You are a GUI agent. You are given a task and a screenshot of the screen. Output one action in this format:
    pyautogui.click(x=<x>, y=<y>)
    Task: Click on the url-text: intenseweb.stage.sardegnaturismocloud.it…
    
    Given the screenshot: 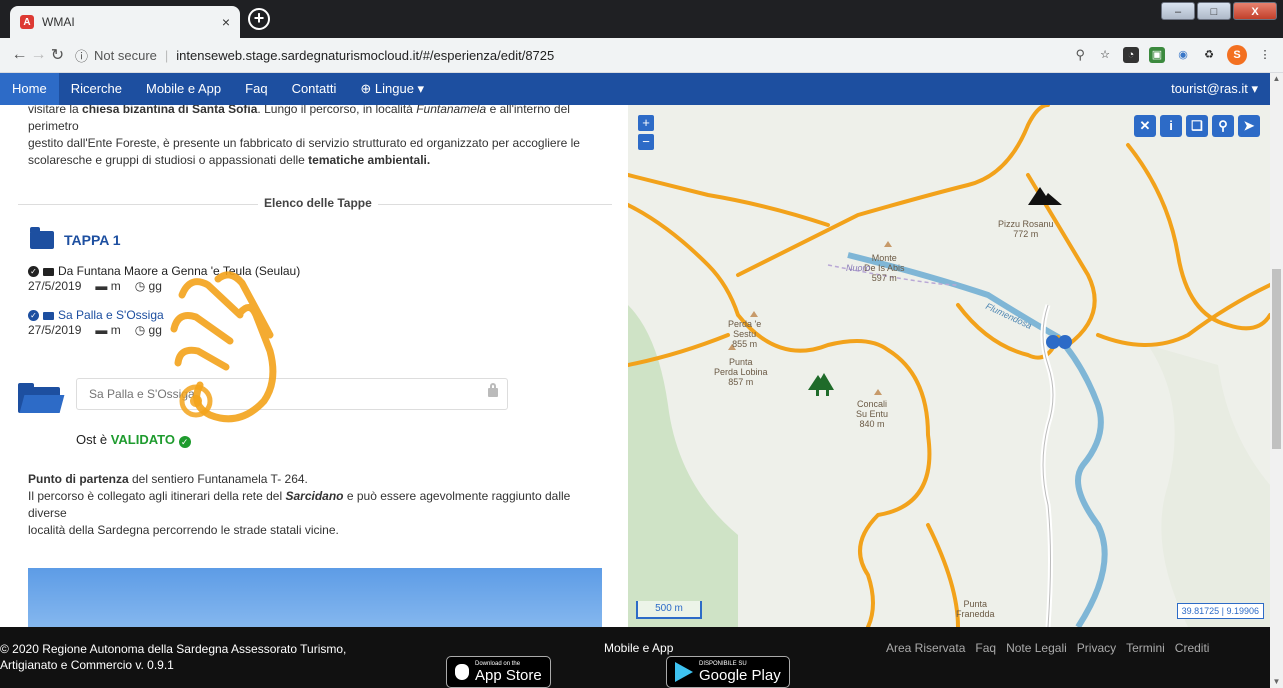 What is the action you would take?
    pyautogui.click(x=365, y=55)
    